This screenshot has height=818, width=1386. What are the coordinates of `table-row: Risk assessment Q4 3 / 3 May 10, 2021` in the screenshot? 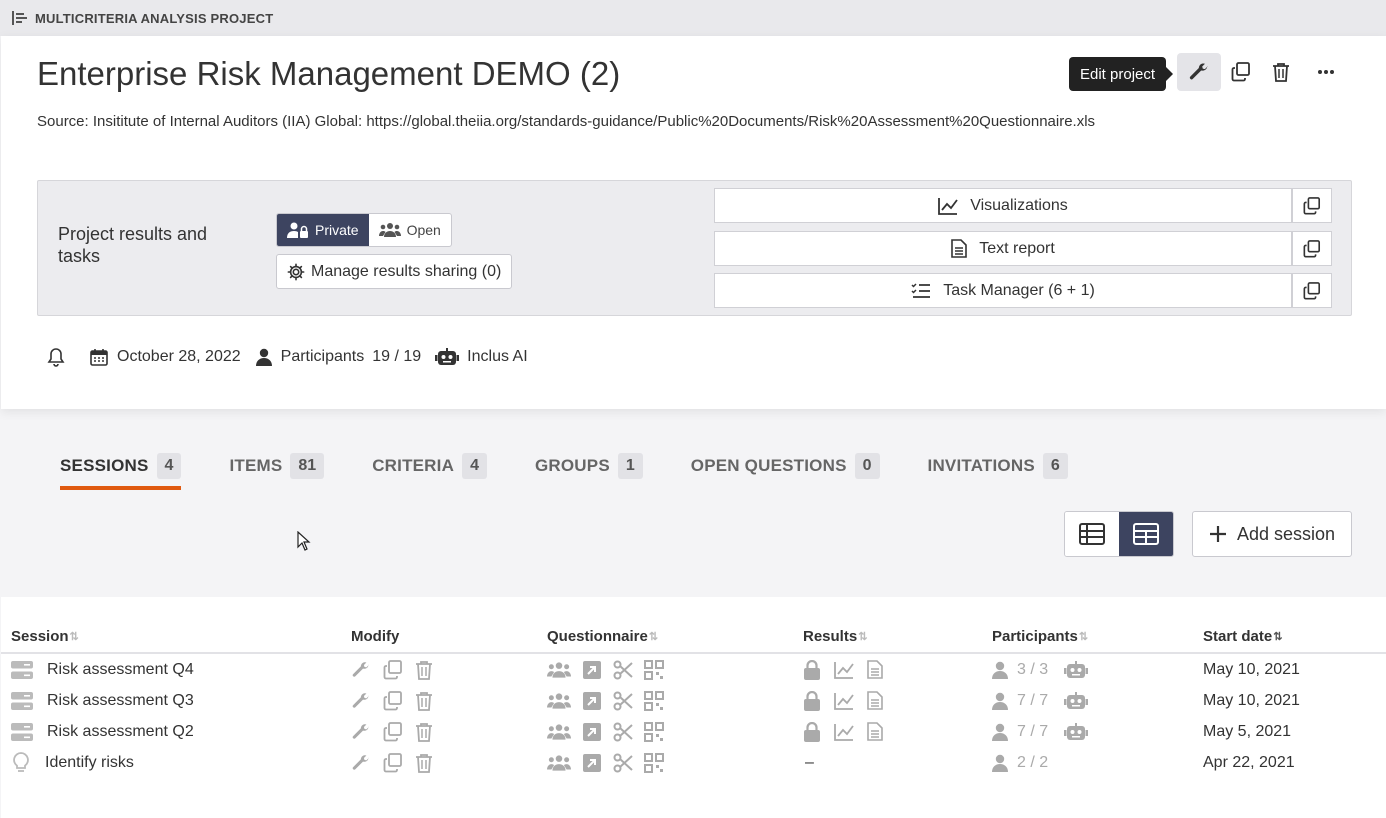 It's located at (693, 669).